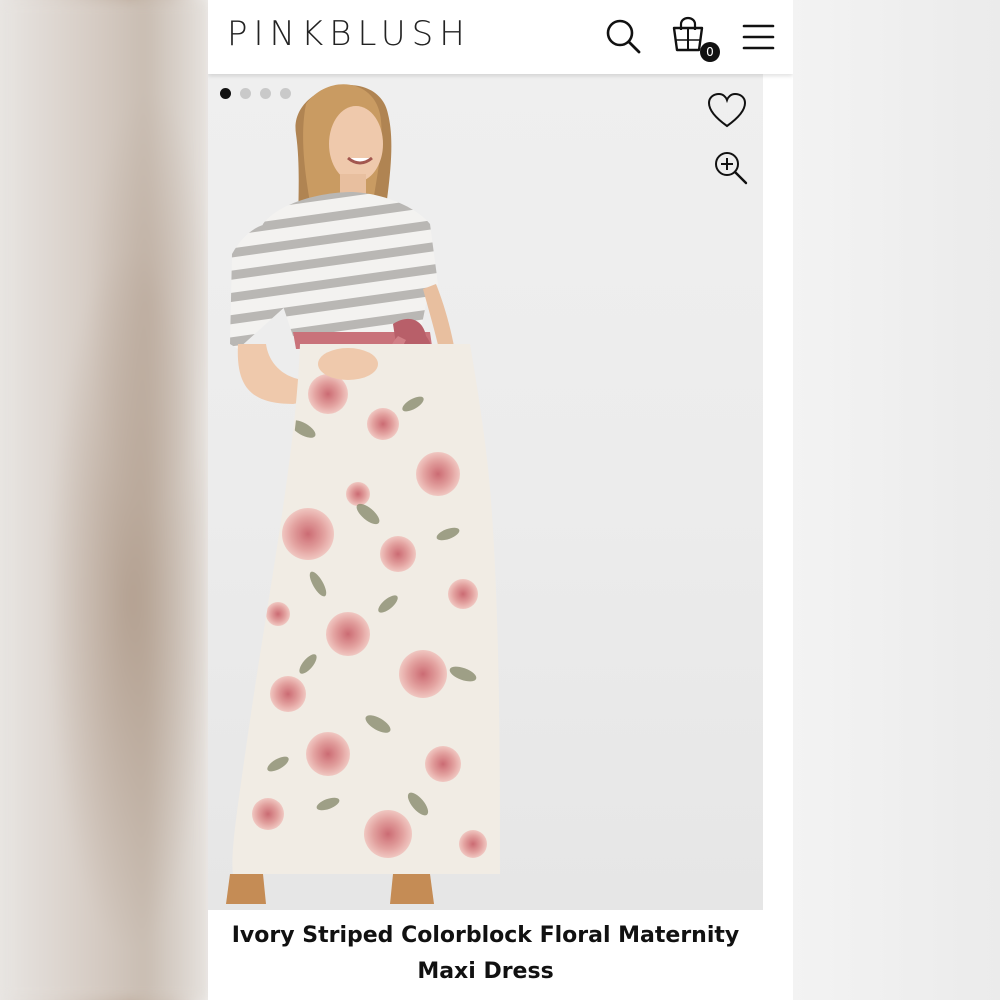 This screenshot has height=1000, width=1000. What do you see at coordinates (727, 111) in the screenshot?
I see `heart-icon` at bounding box center [727, 111].